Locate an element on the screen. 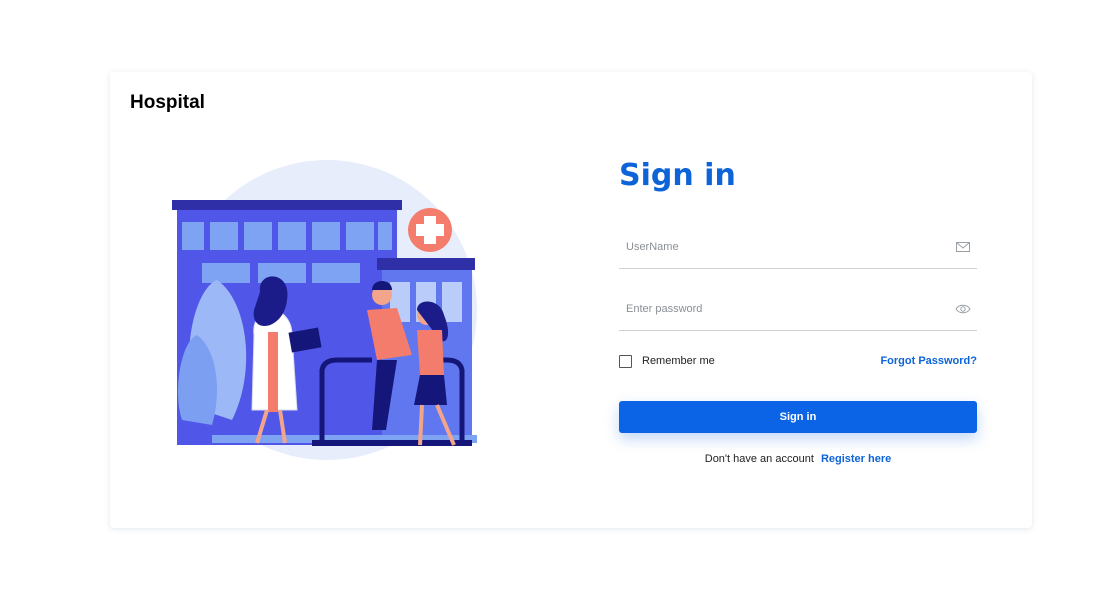 This screenshot has width=1116, height=603. password-input is located at coordinates (798, 309).